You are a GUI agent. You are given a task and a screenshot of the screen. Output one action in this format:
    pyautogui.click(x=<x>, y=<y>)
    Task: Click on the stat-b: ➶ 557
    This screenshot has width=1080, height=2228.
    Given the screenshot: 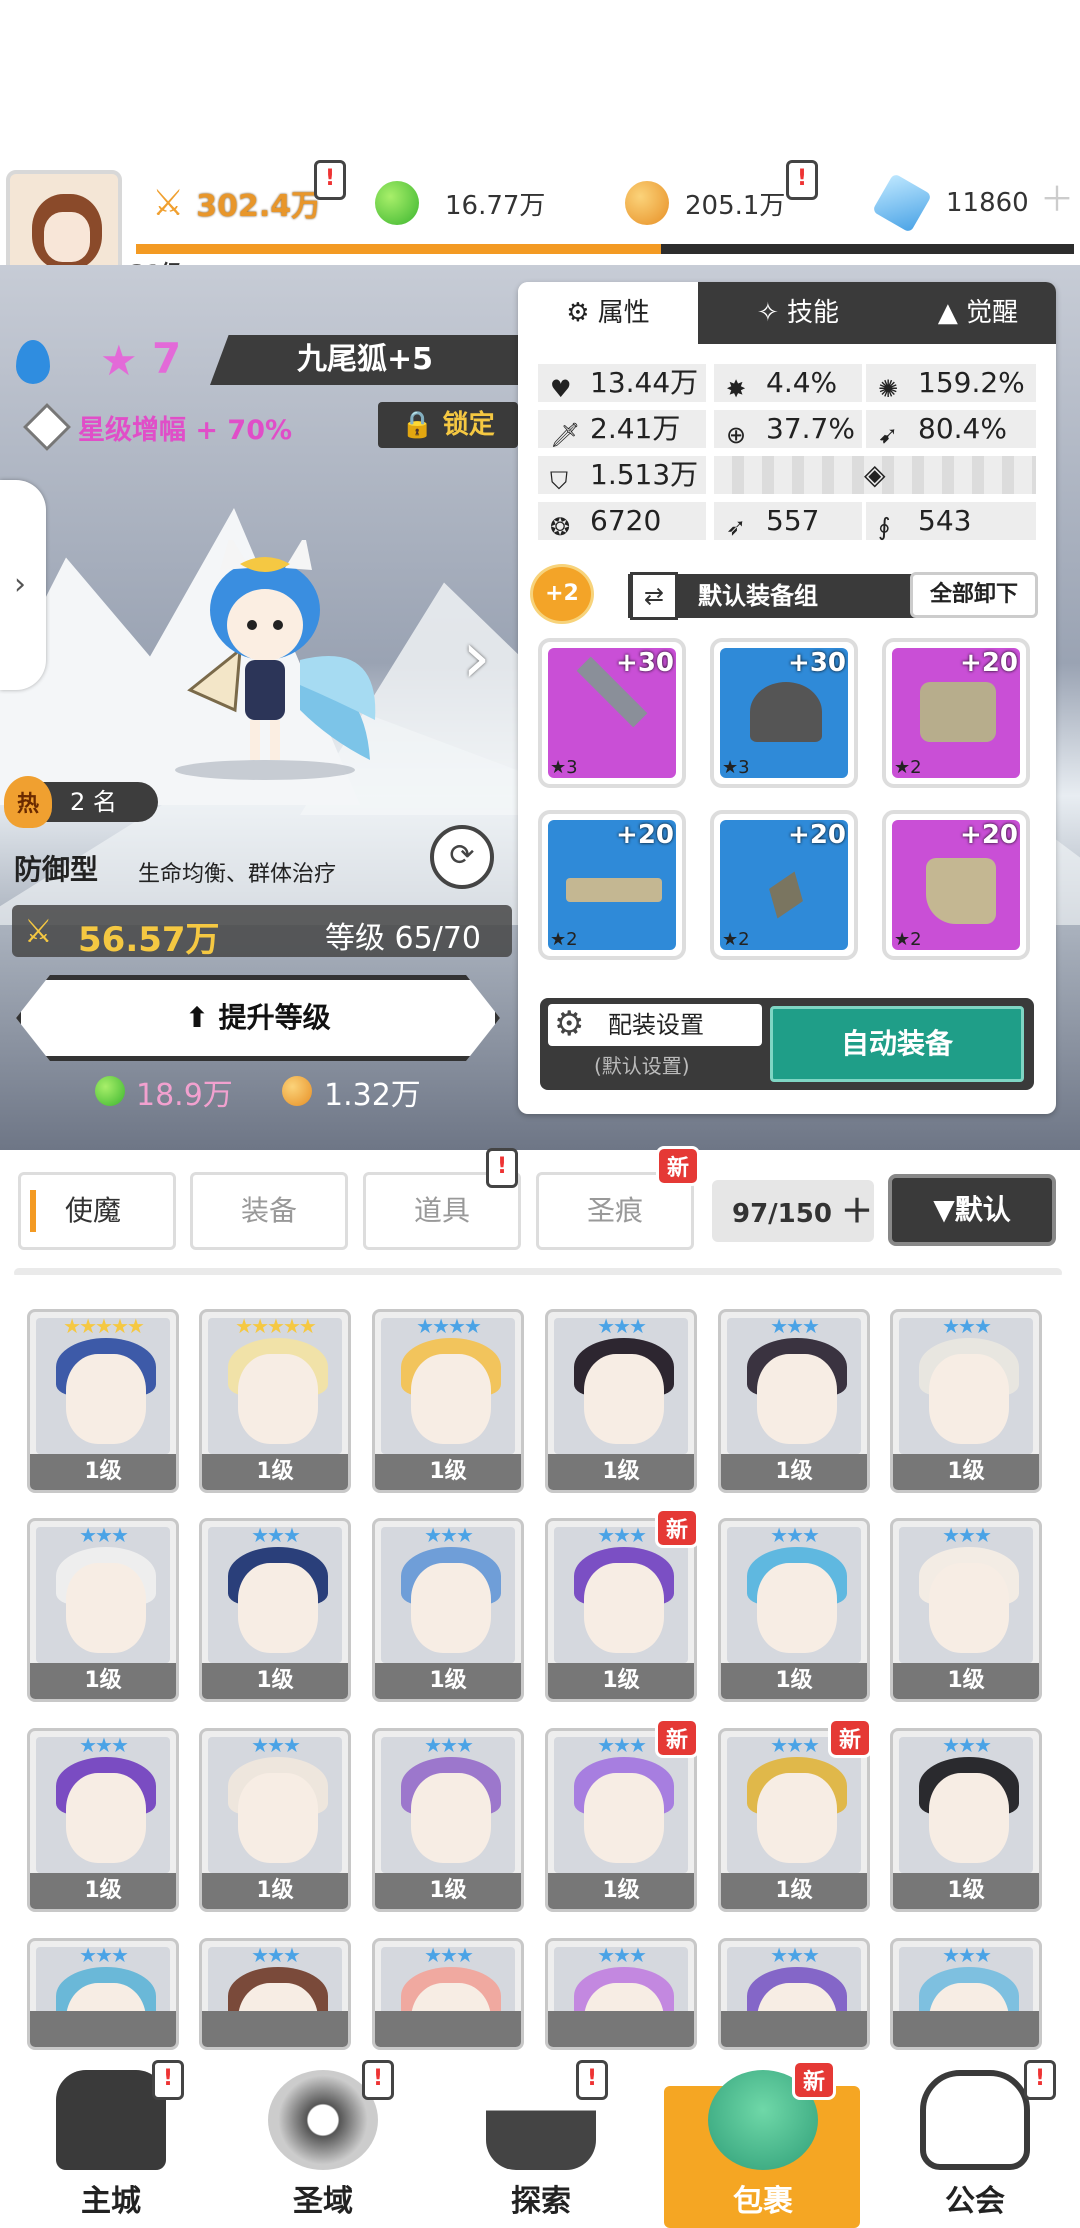 What is the action you would take?
    pyautogui.click(x=788, y=521)
    